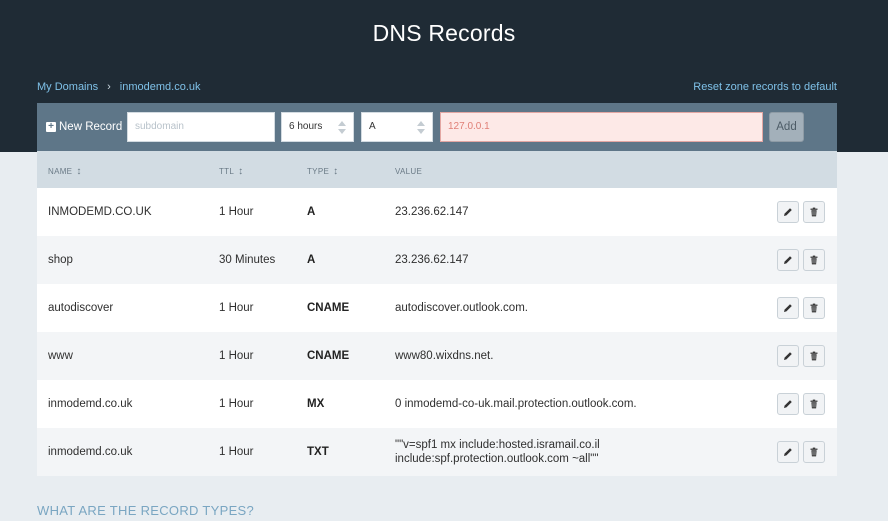 This screenshot has height=521, width=888. Describe the element at coordinates (67, 87) in the screenshot. I see `breadcrumb-my-domains: My Domains` at that location.